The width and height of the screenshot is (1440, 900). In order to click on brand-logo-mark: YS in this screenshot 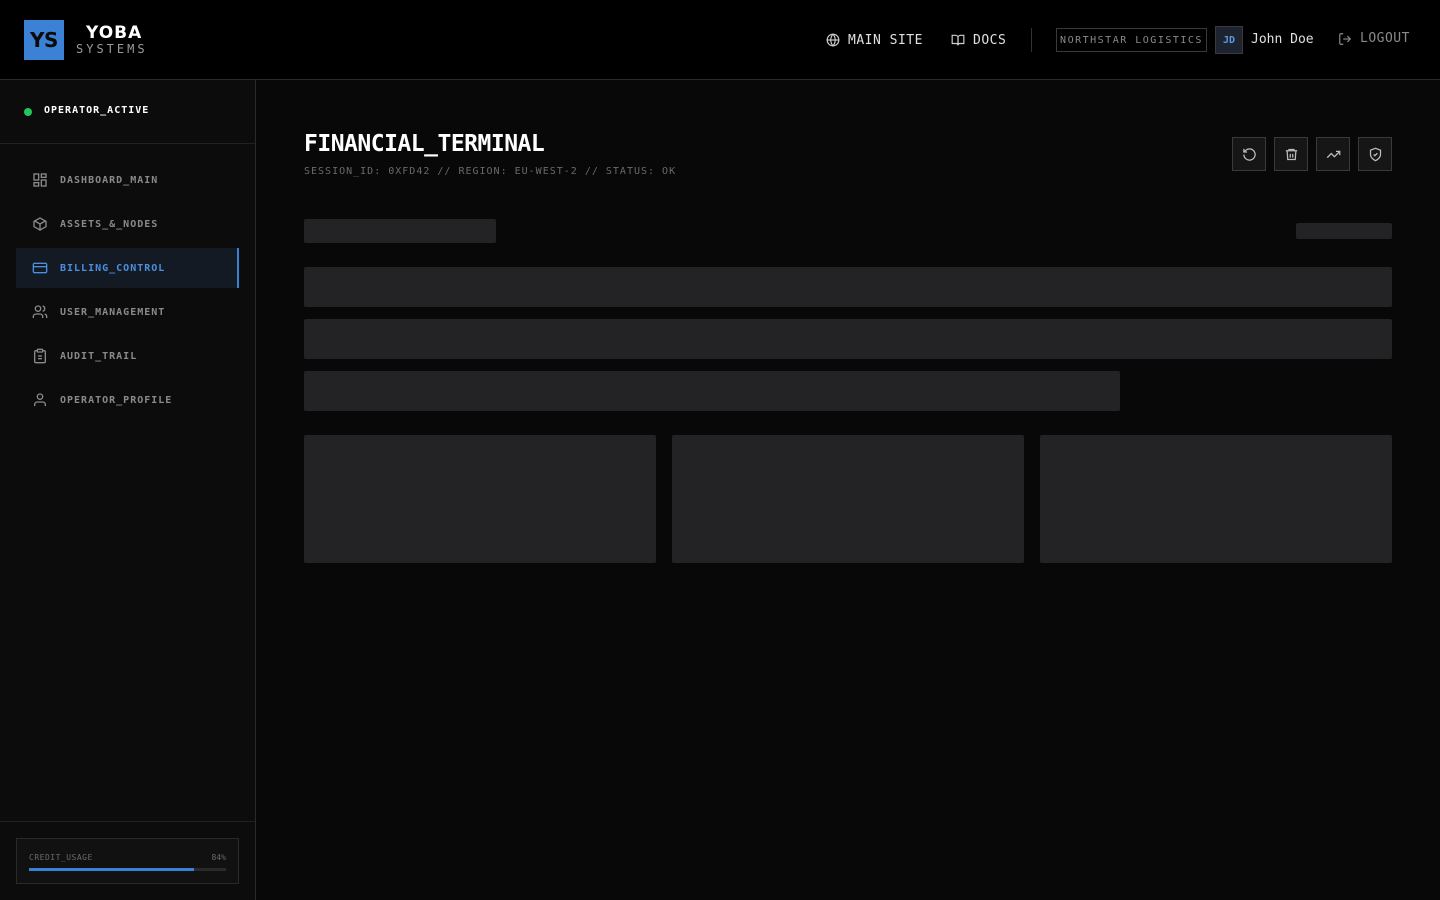, I will do `click(44, 40)`.